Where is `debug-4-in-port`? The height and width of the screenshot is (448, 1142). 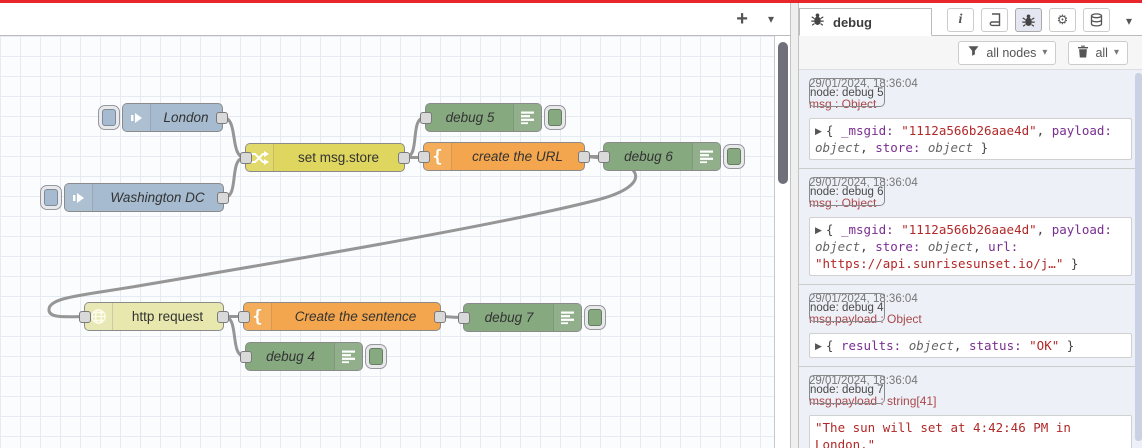 debug-4-in-port is located at coordinates (246, 356).